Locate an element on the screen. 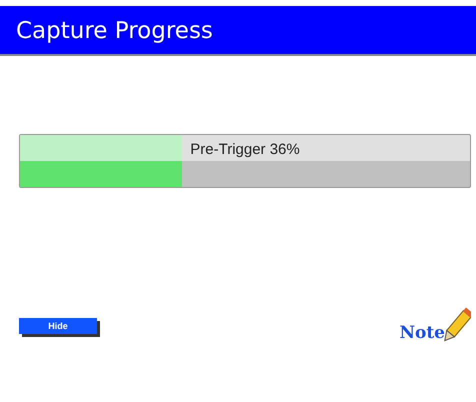 This screenshot has height=402, width=476. hide-button: Hide is located at coordinates (58, 326).